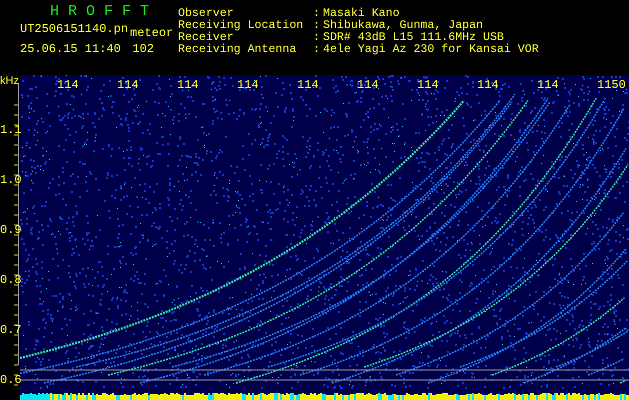  I want to click on event-count: 102, so click(143, 49).